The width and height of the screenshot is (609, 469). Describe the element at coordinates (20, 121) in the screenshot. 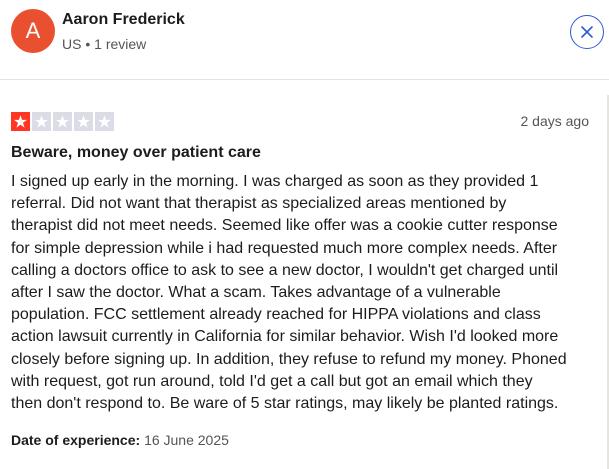

I see `star-filled-icon` at that location.